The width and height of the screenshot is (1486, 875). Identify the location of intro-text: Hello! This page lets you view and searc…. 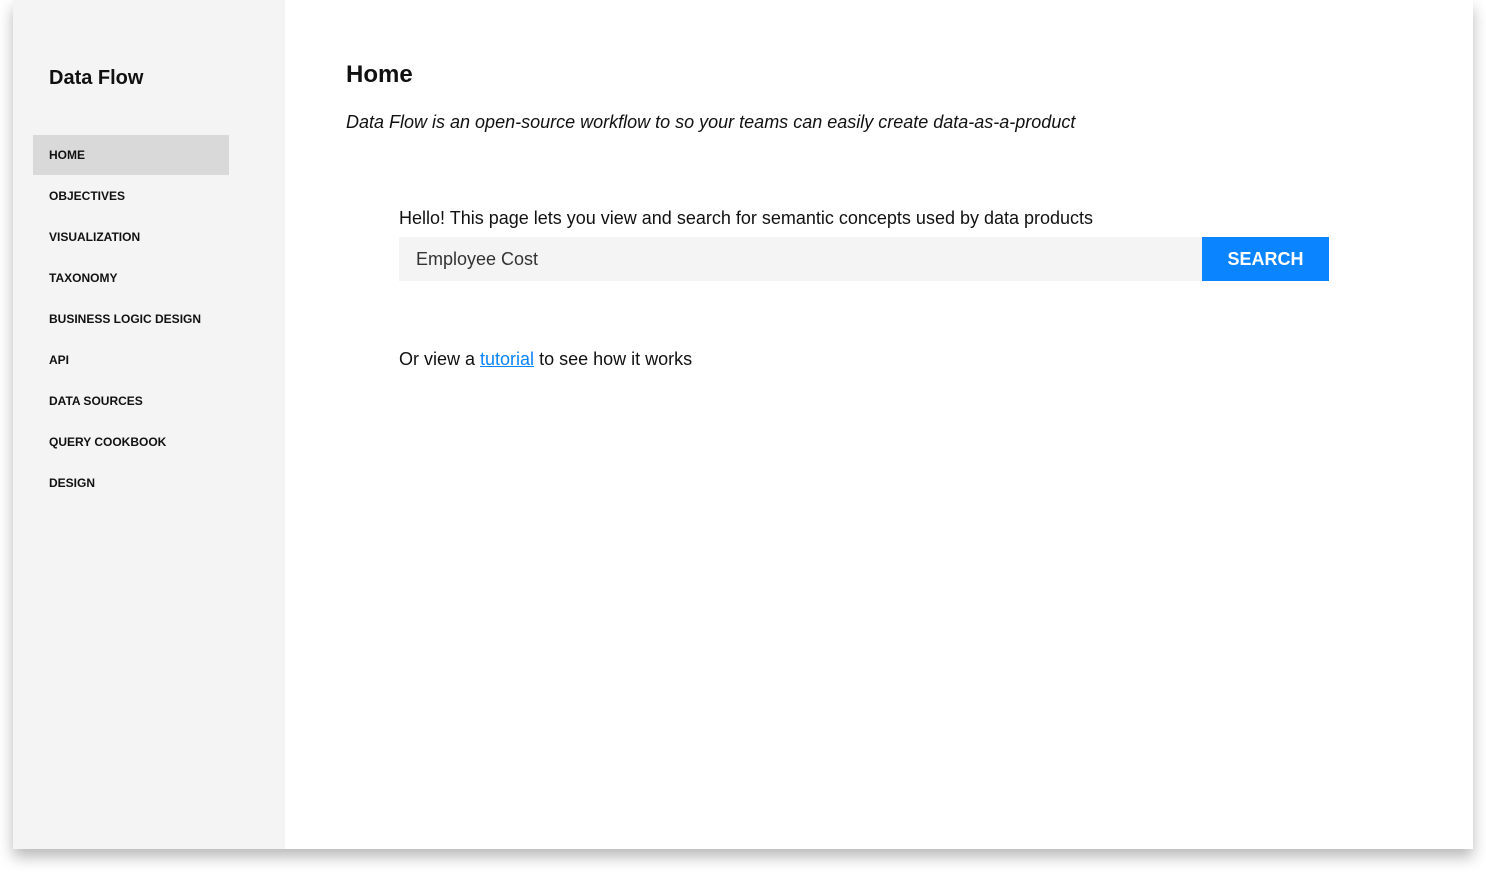
(746, 218).